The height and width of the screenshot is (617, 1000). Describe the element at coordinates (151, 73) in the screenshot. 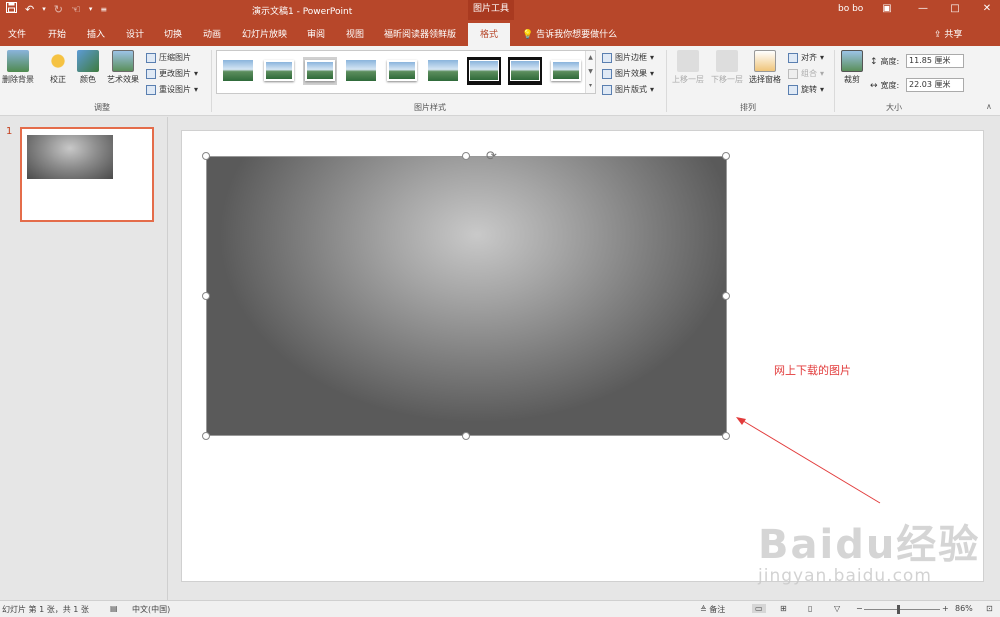

I see `change-picture-icon` at that location.